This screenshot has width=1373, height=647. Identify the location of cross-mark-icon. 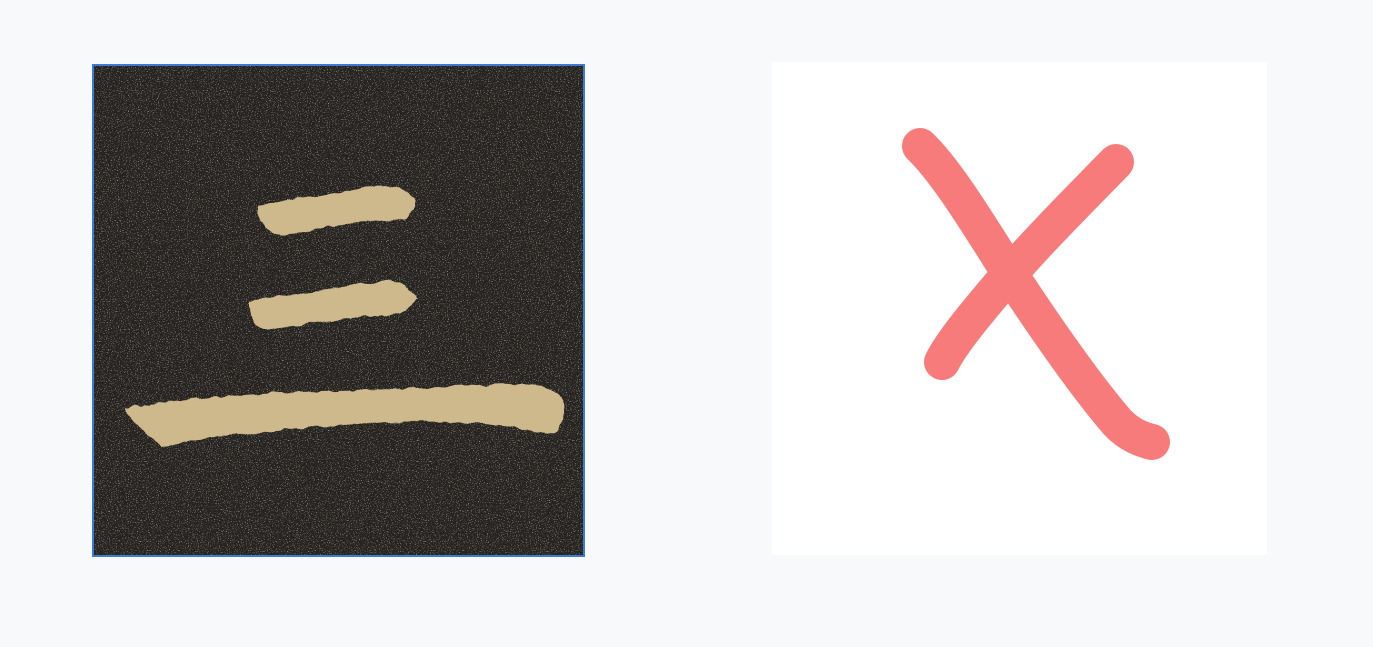
(1036, 294).